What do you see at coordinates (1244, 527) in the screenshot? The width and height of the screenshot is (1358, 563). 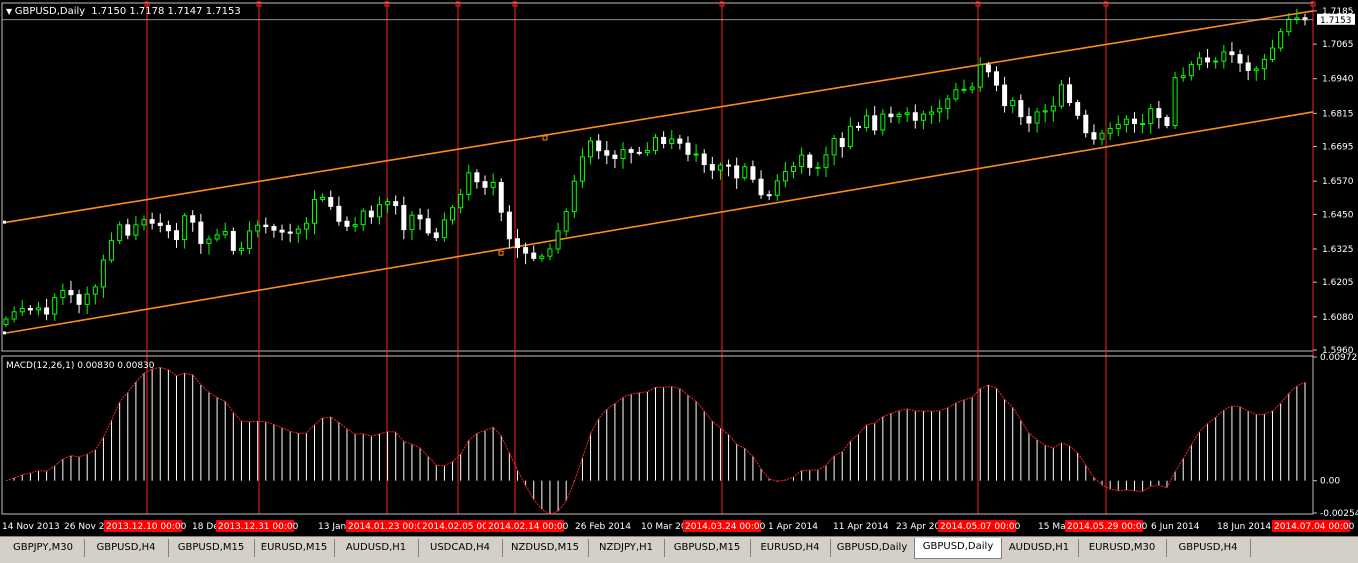 I see `time-tick-label: 18 Jun 2014` at bounding box center [1244, 527].